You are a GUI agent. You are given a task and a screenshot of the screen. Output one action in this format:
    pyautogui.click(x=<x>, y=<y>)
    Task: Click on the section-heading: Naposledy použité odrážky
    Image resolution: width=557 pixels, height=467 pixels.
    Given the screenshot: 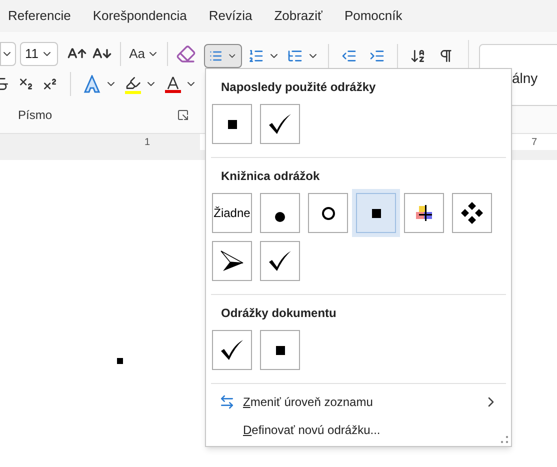 What is the action you would take?
    pyautogui.click(x=298, y=87)
    